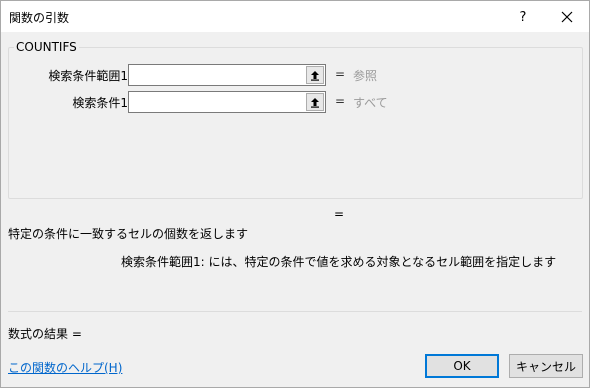 This screenshot has width=590, height=388. What do you see at coordinates (39, 18) in the screenshot?
I see `dialog-title: 関数の引数` at bounding box center [39, 18].